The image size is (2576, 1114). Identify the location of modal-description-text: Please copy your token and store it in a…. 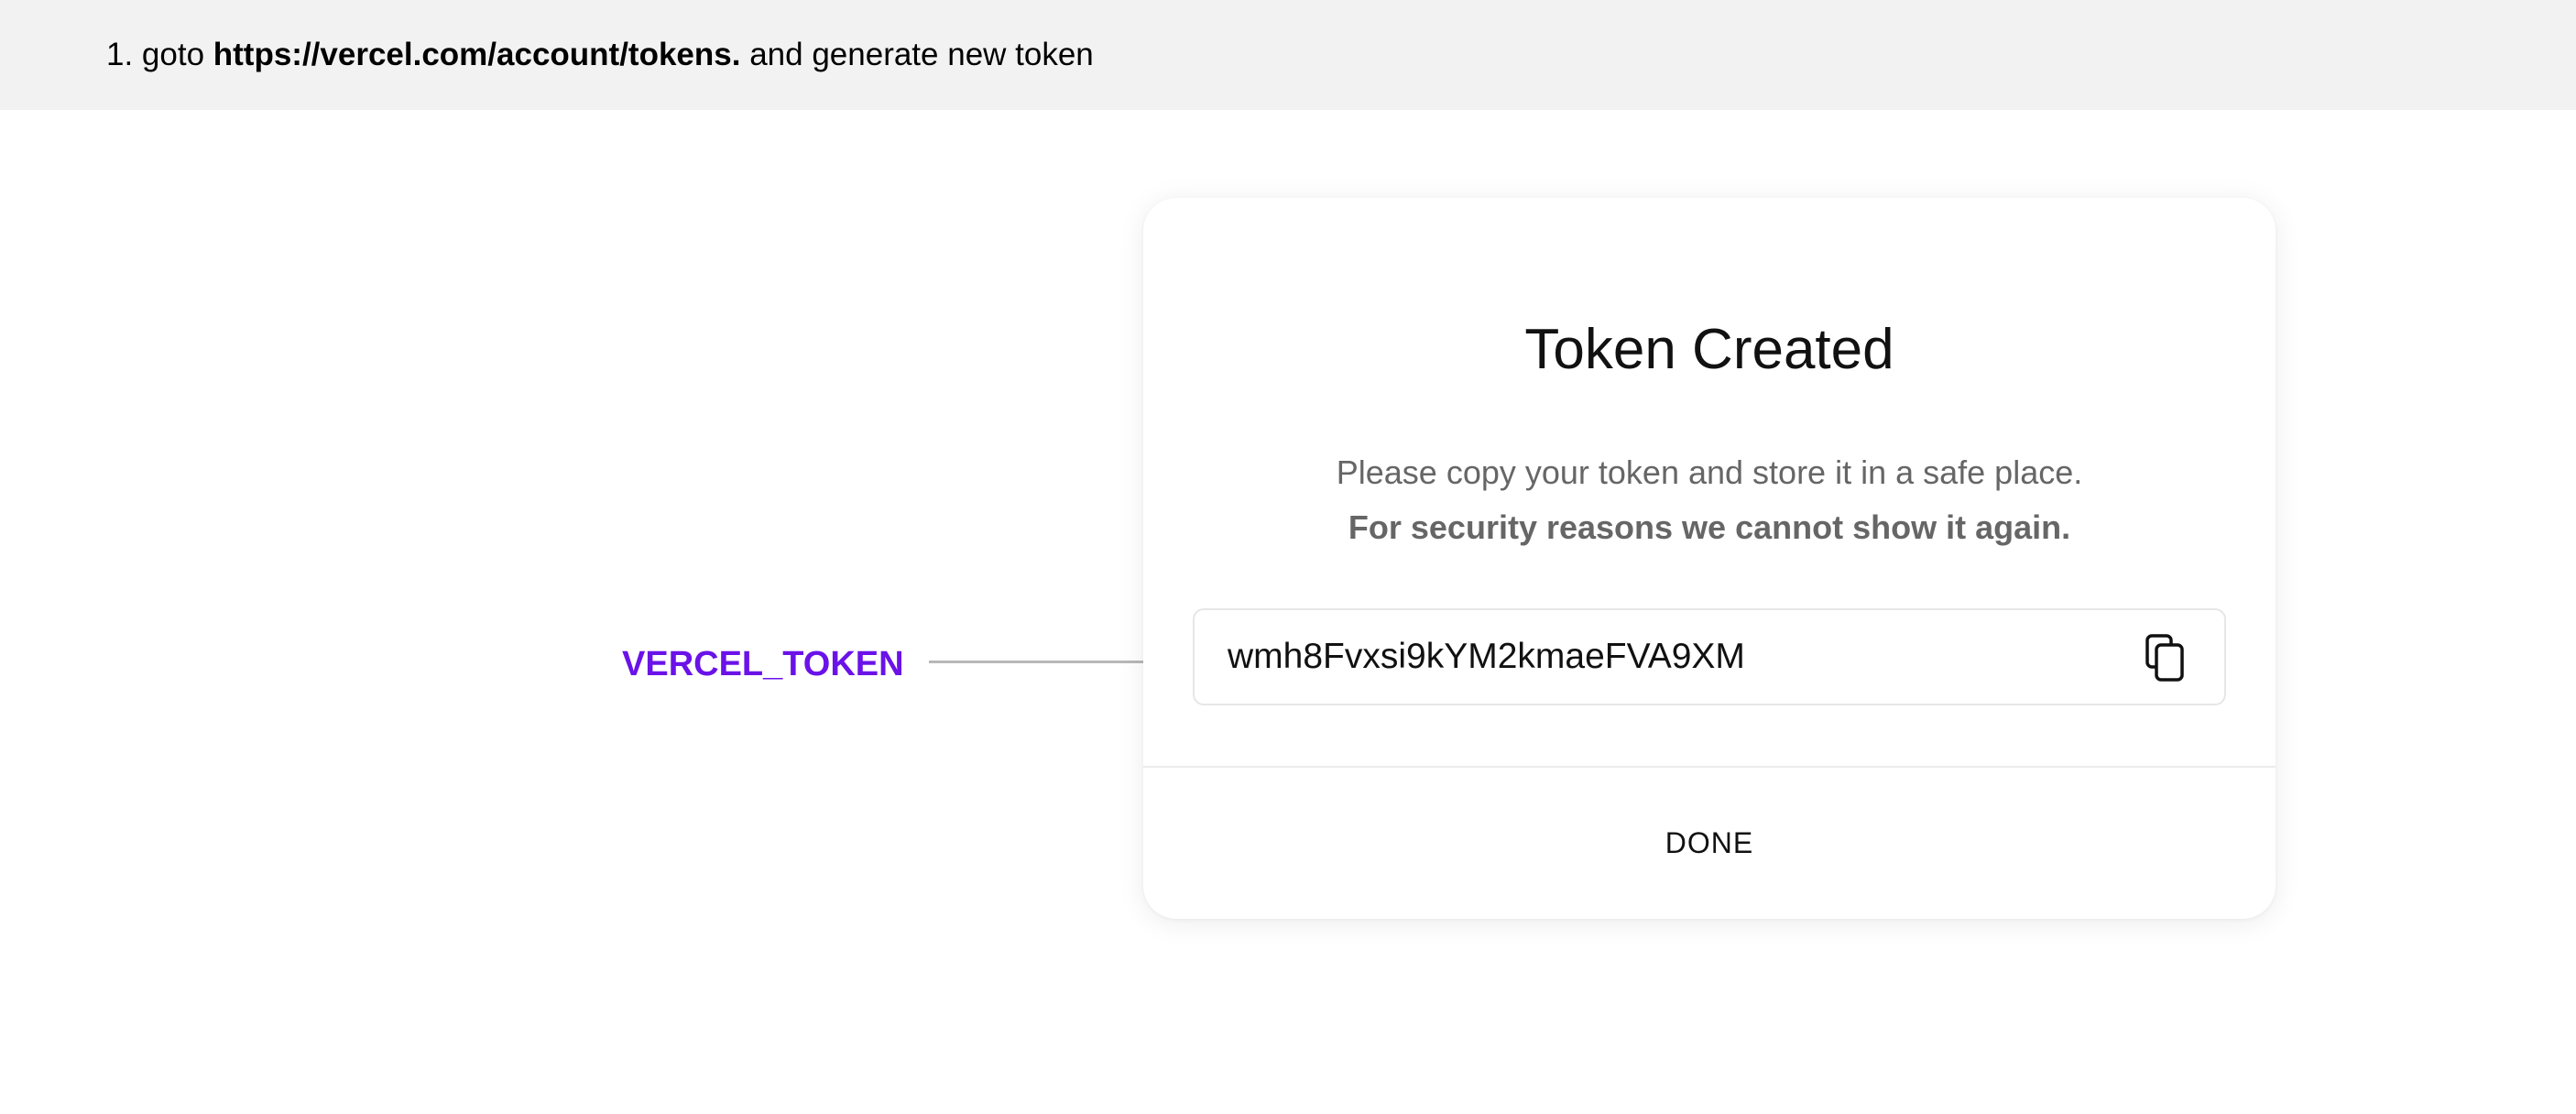
(1710, 472).